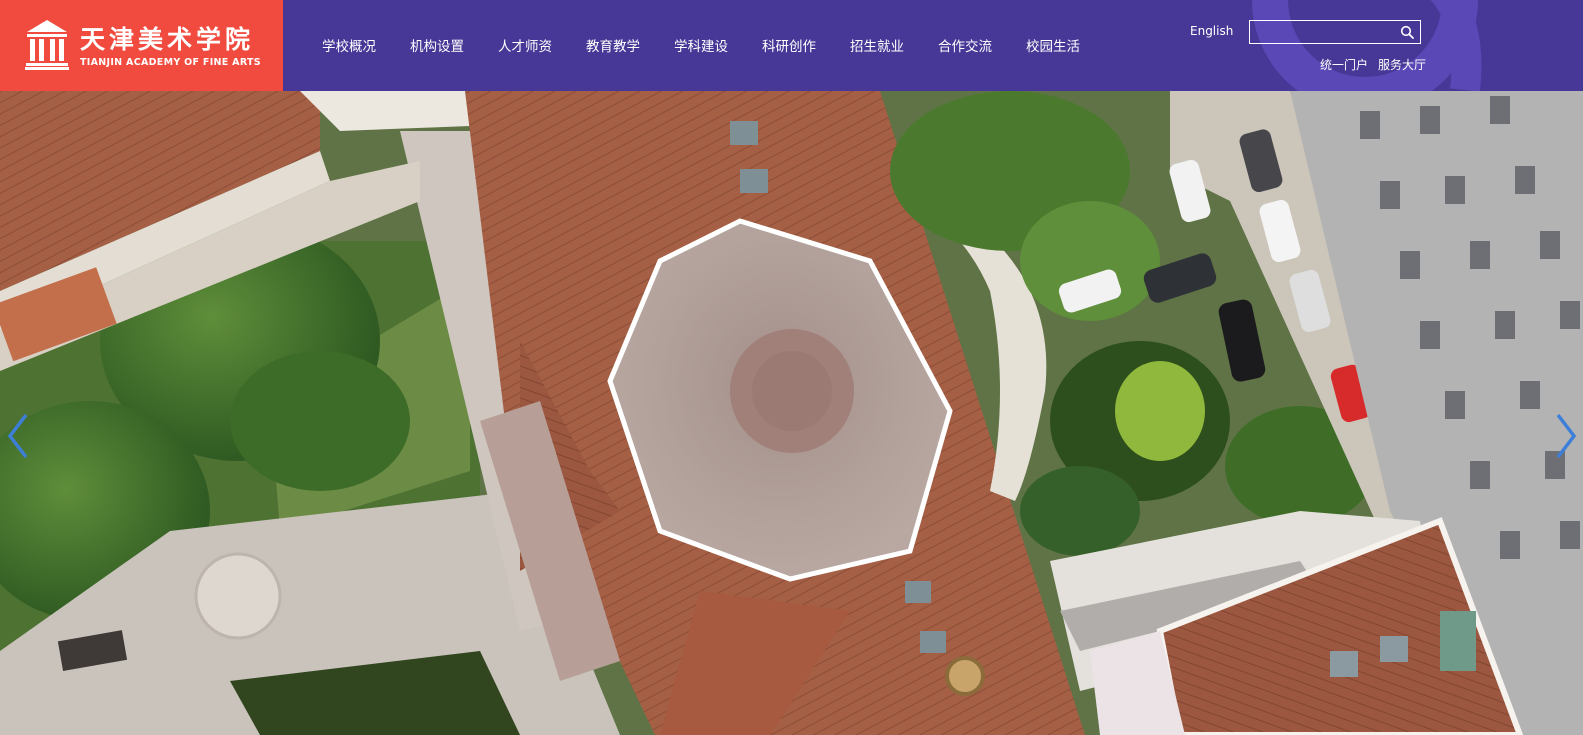  Describe the element at coordinates (1367, 45) in the screenshot. I see `header-decoration` at that location.